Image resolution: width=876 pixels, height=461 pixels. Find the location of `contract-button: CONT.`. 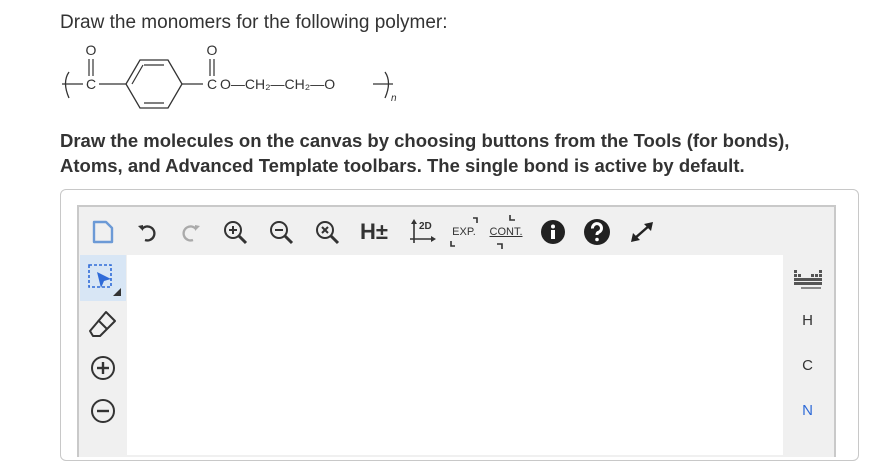

contract-button: CONT. is located at coordinates (506, 232).